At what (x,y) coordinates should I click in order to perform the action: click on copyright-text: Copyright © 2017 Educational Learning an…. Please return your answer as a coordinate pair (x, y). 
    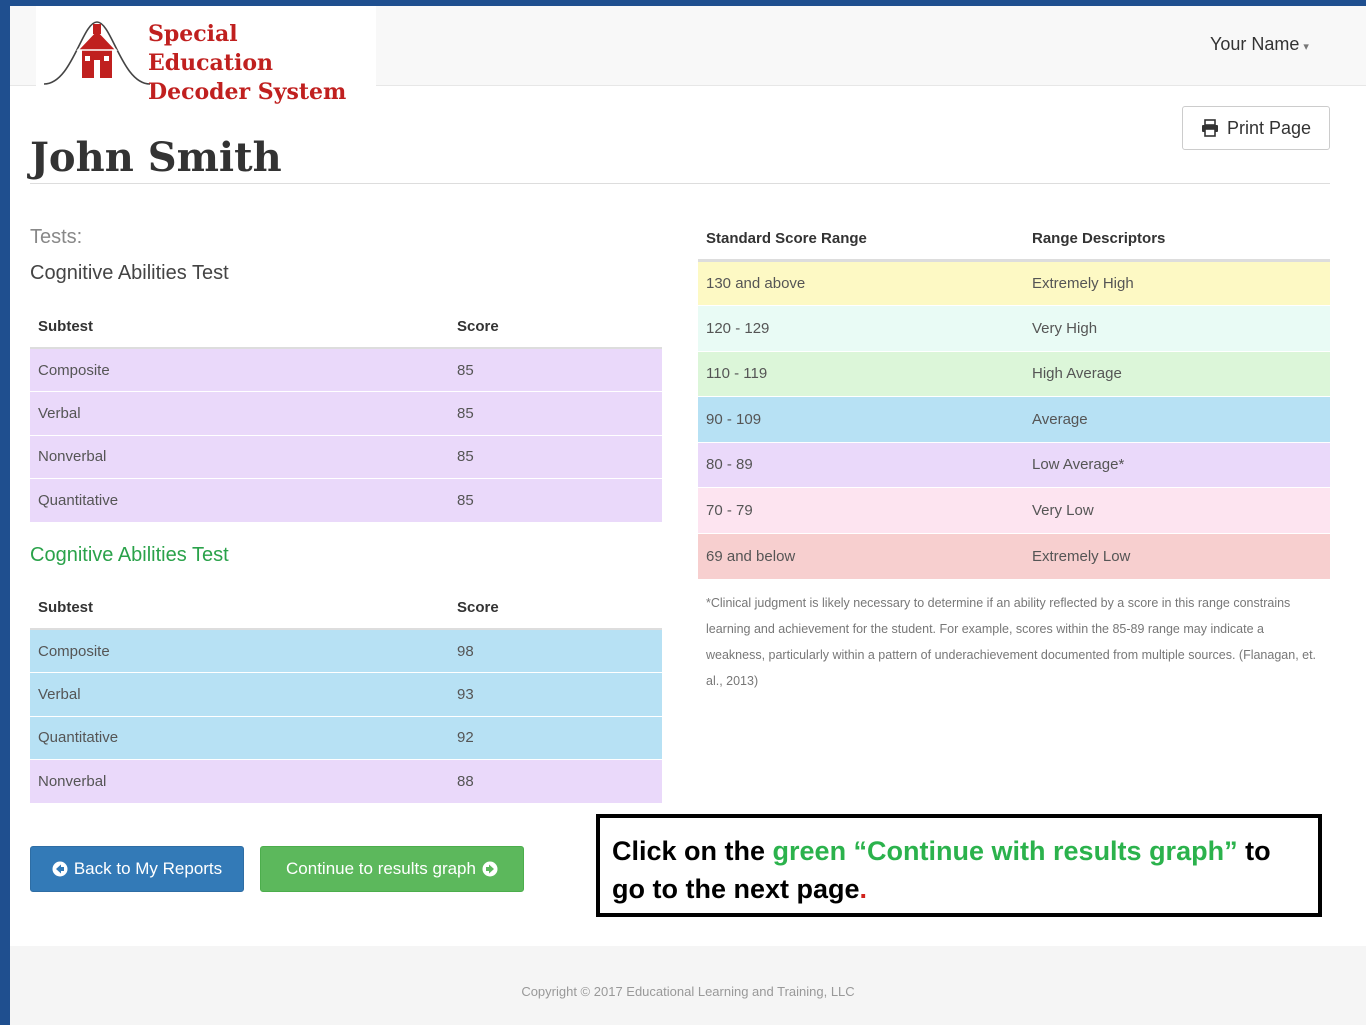
    Looking at the image, I should click on (688, 991).